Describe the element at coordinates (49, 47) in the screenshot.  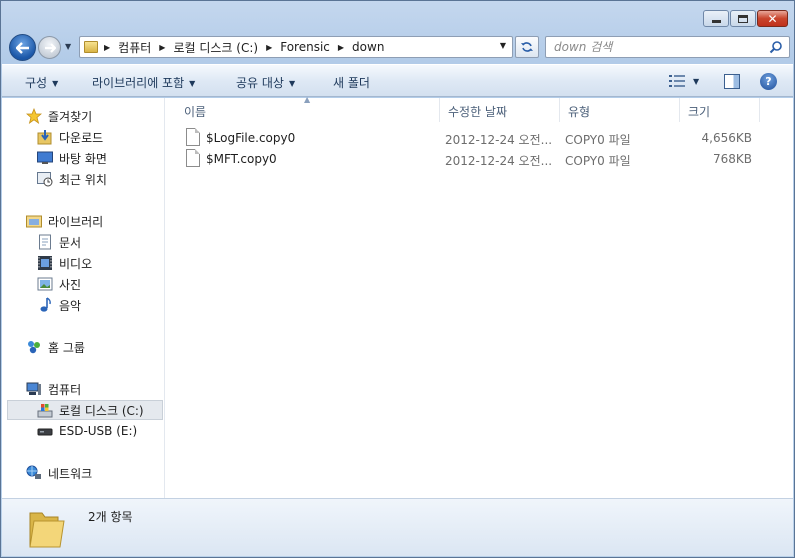
I see `forward-button` at that location.